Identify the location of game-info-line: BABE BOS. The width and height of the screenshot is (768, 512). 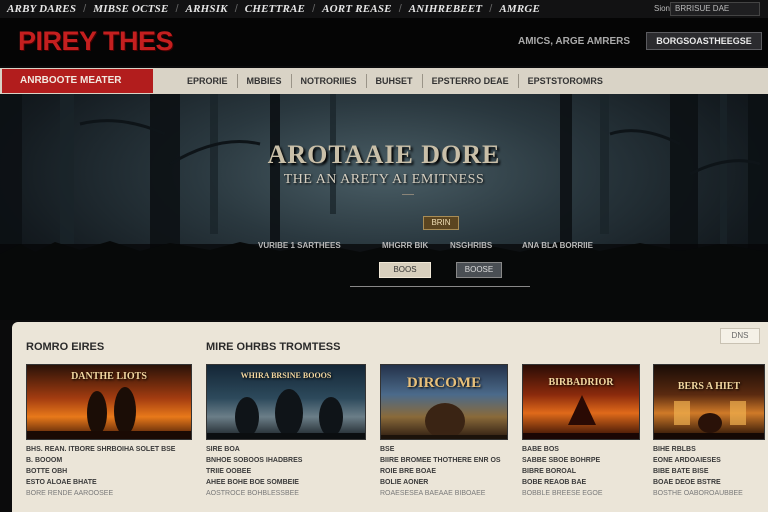
(540, 449).